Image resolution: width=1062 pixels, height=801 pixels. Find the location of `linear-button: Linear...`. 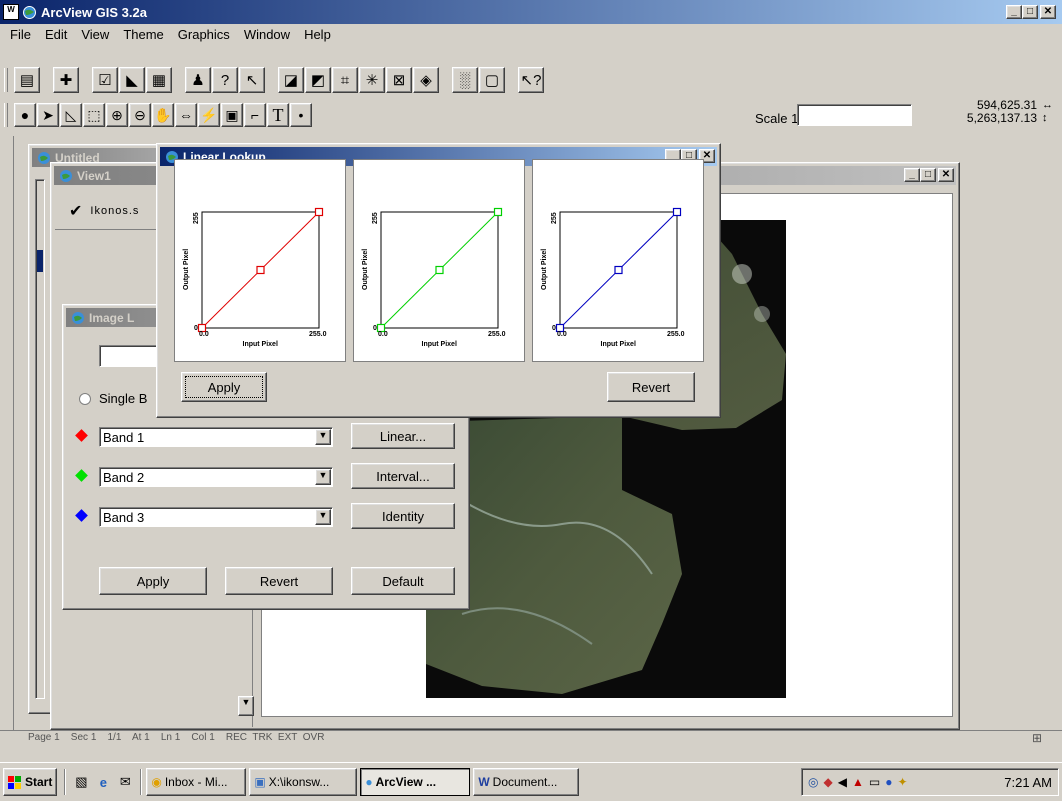

linear-button: Linear... is located at coordinates (403, 436).